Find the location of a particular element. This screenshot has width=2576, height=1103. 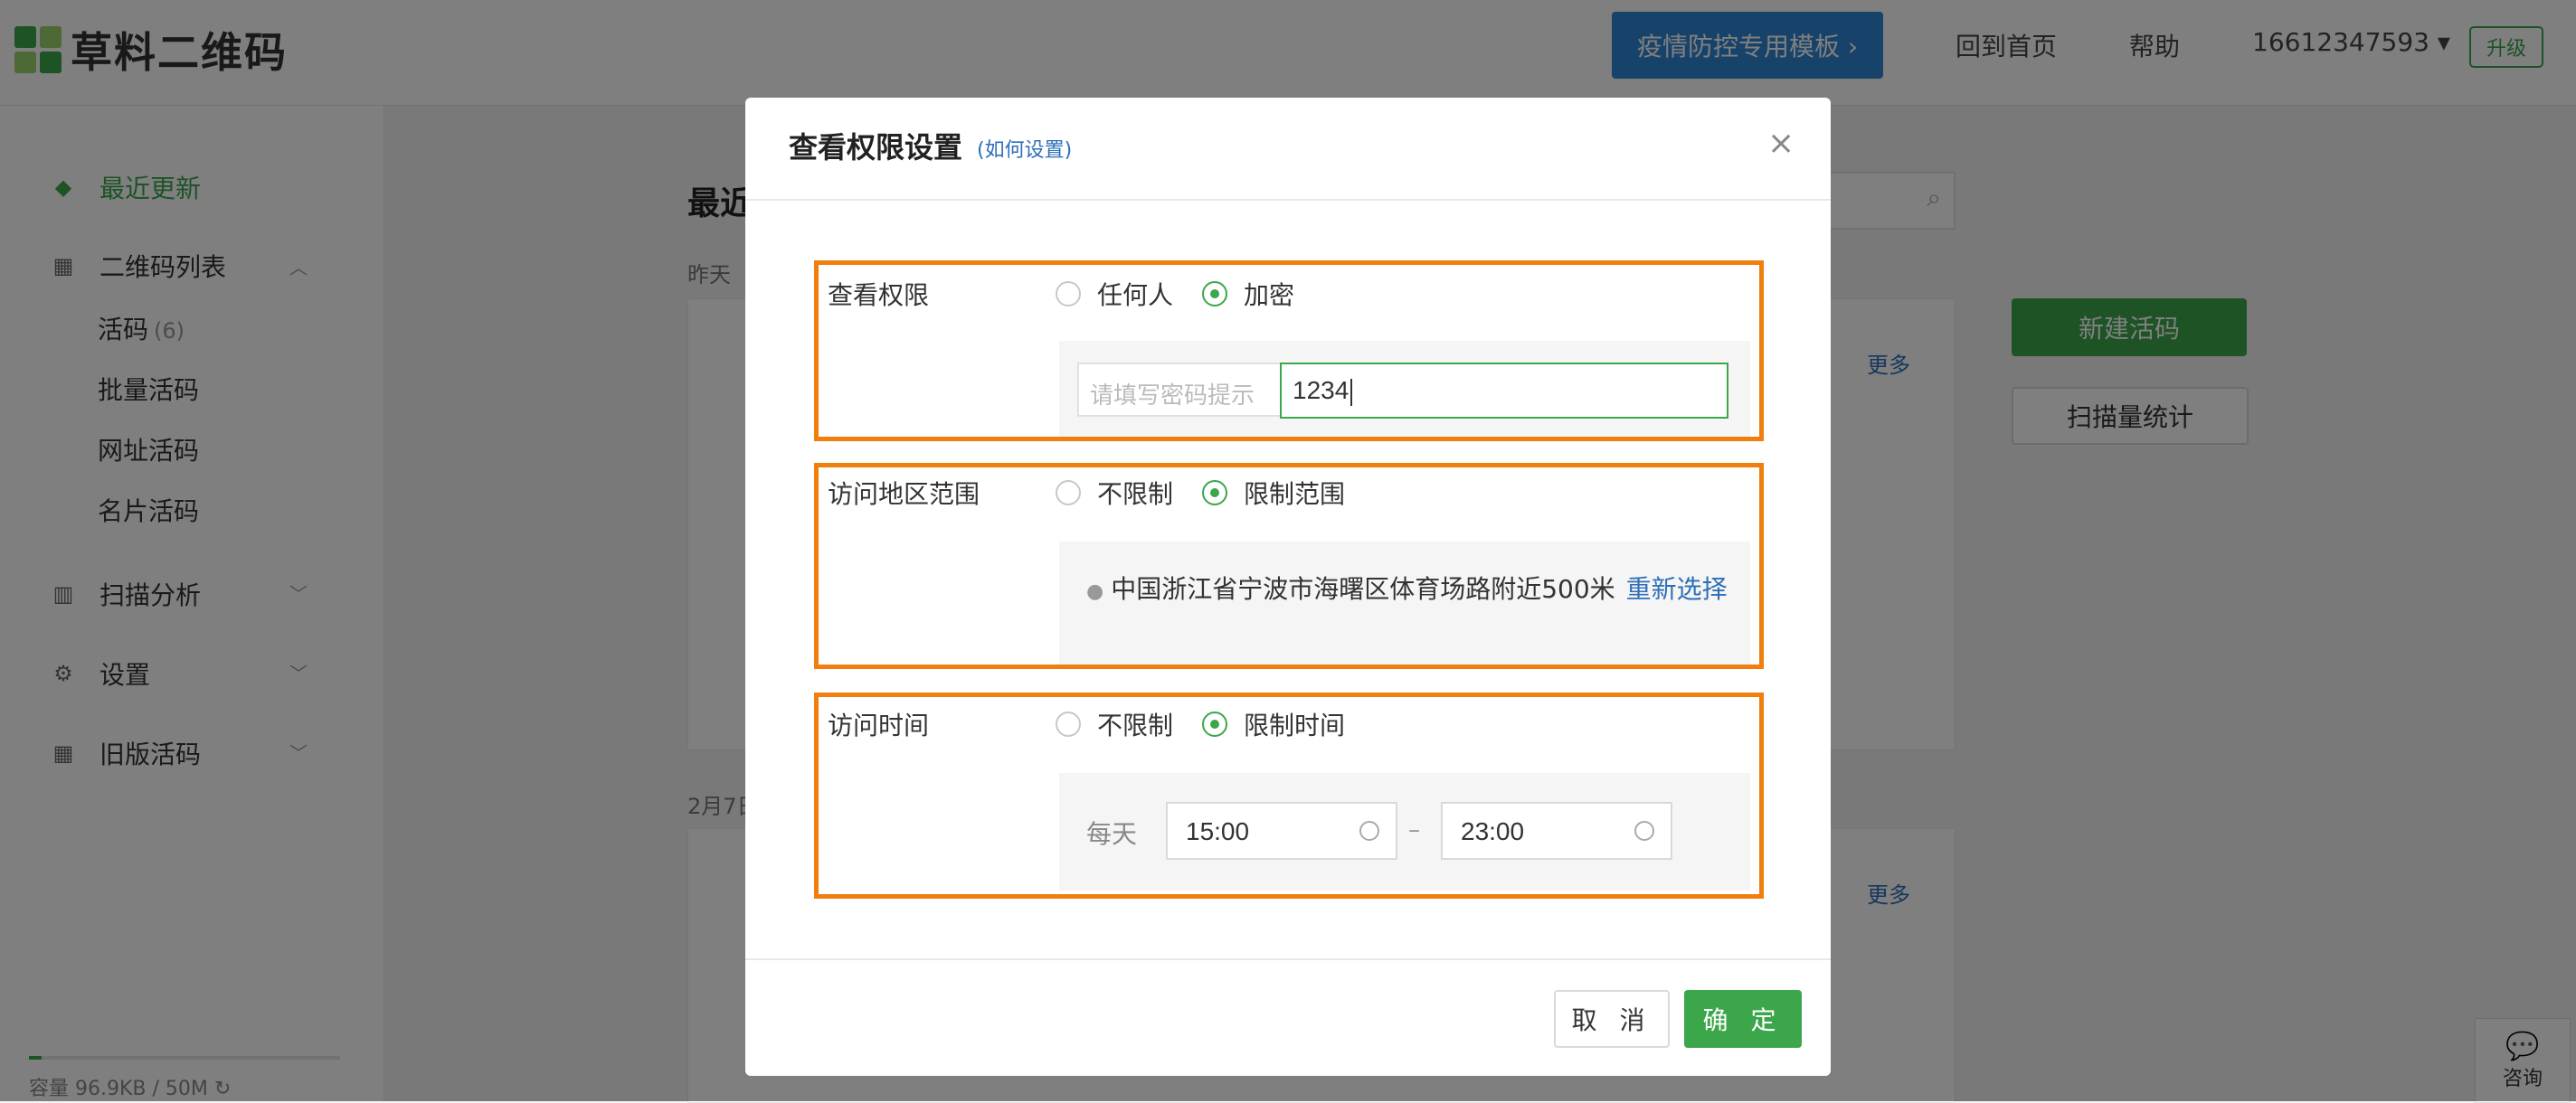

close-icon: × is located at coordinates (1781, 143).